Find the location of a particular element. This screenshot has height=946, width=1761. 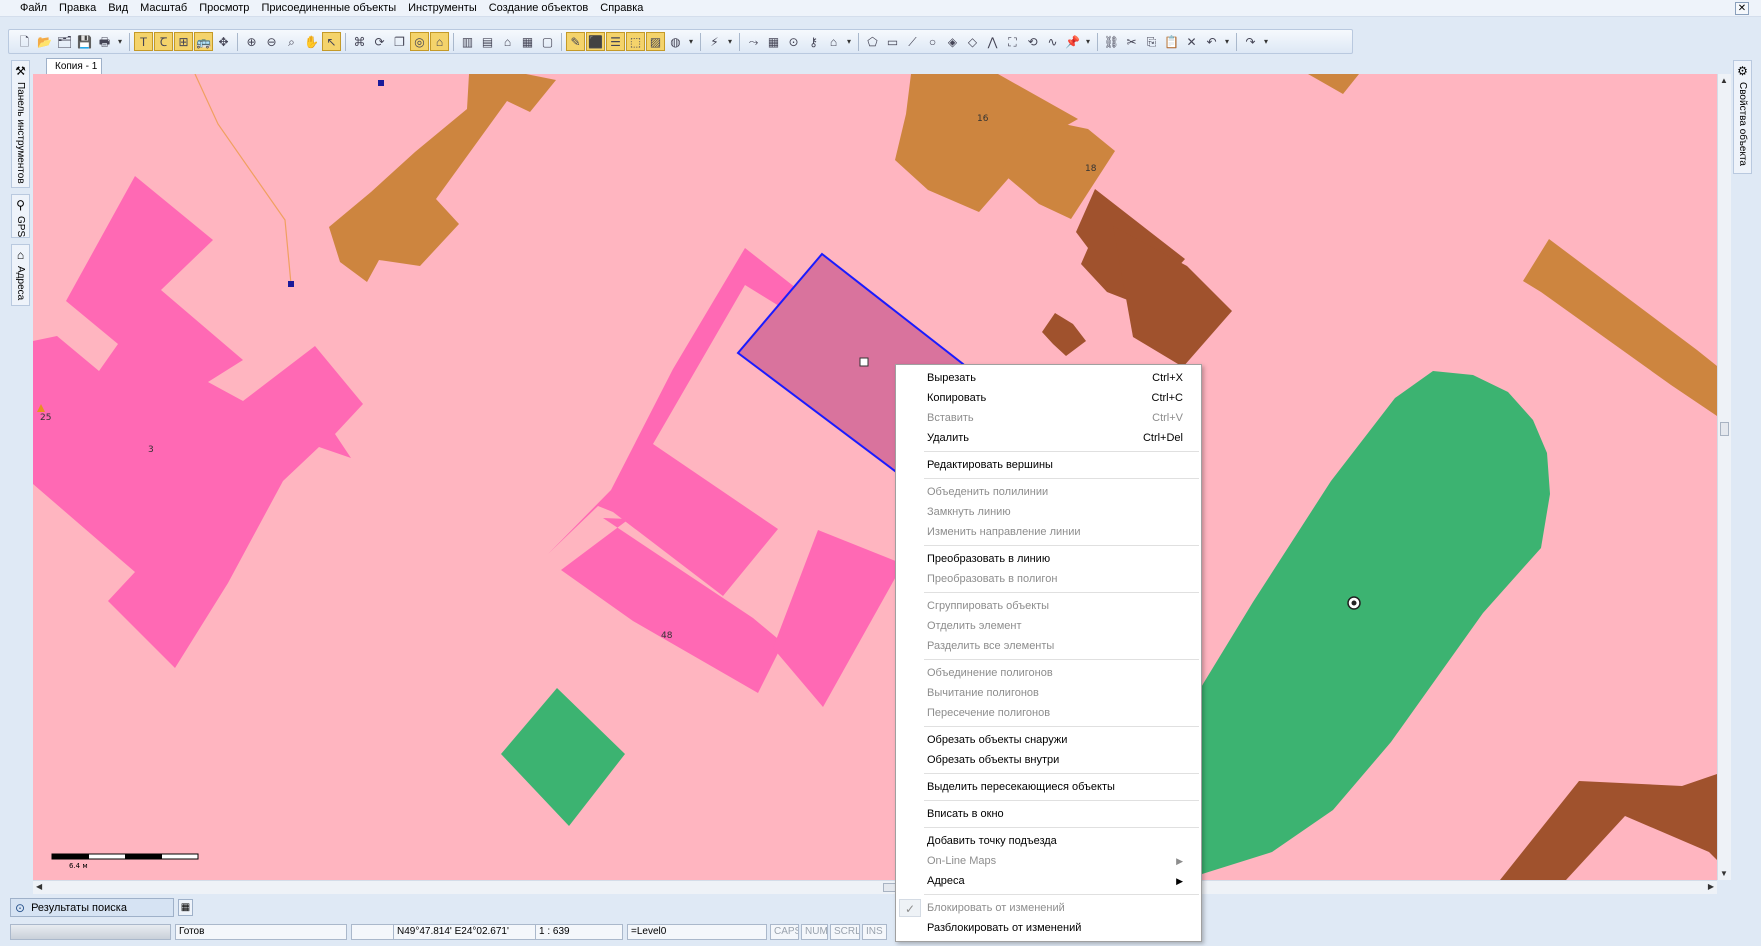

pin-icon: 📌 is located at coordinates (1072, 41).